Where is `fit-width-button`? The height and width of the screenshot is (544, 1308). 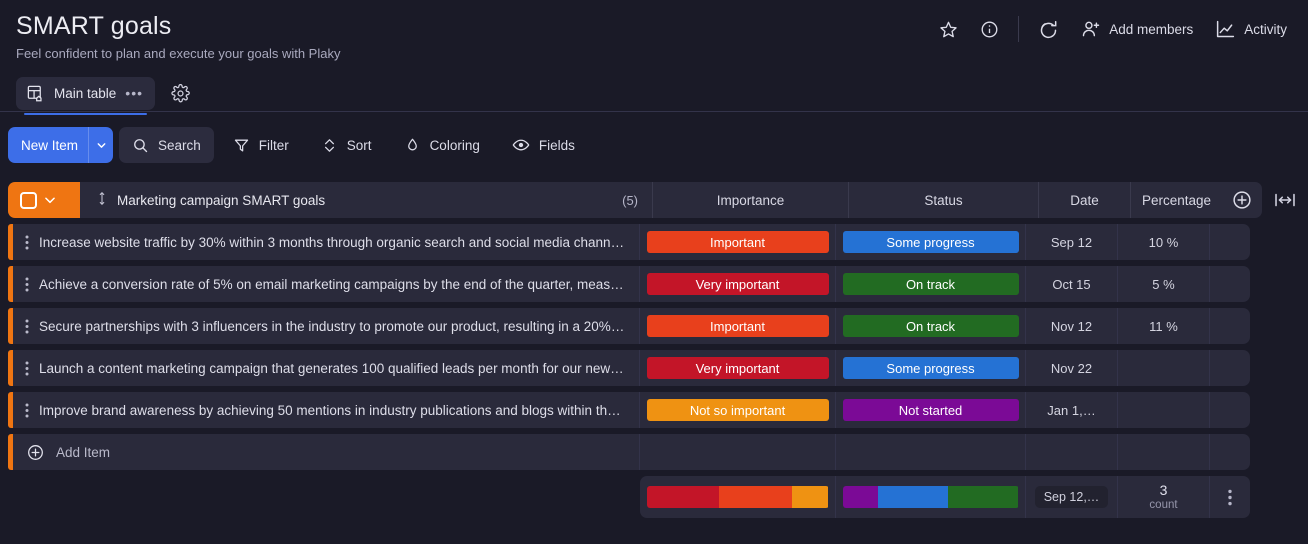 fit-width-button is located at coordinates (1285, 200).